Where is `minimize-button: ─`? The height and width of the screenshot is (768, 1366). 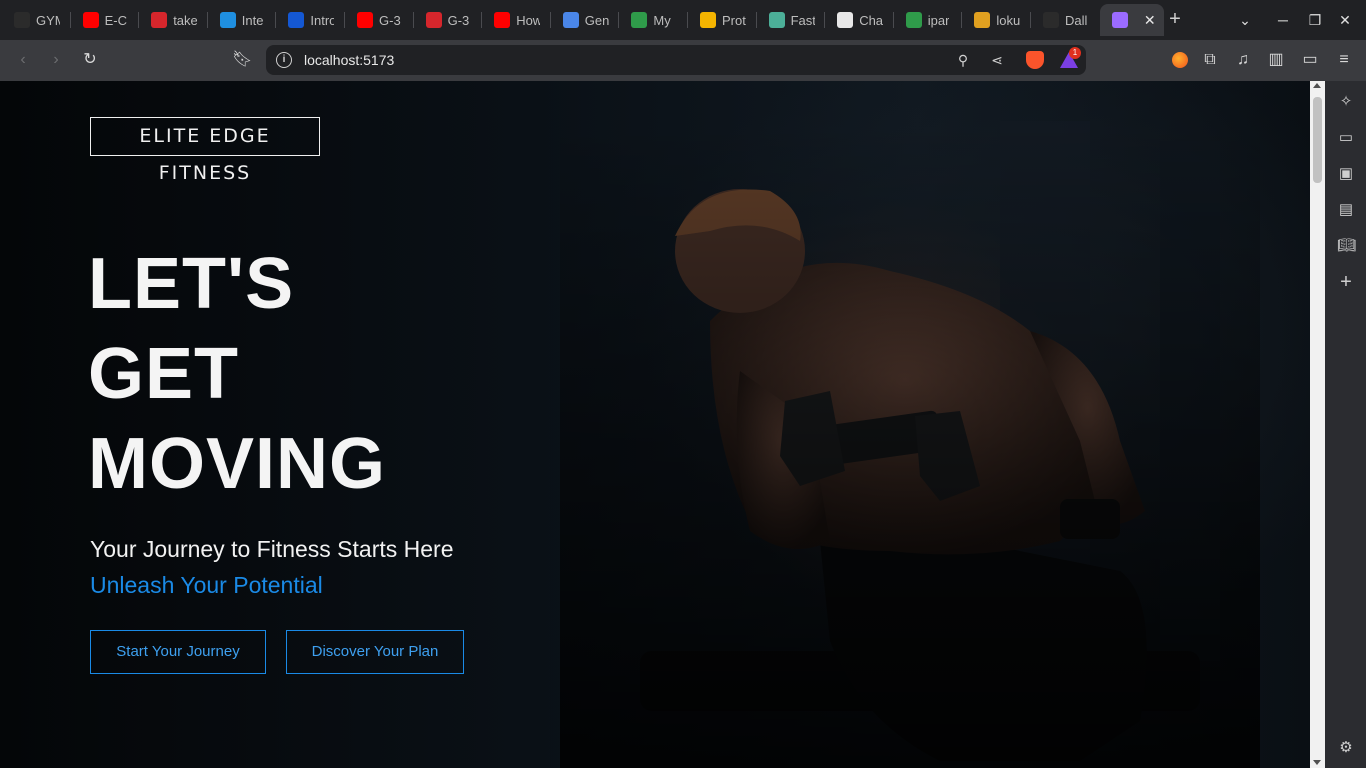 minimize-button: ─ is located at coordinates (1283, 20).